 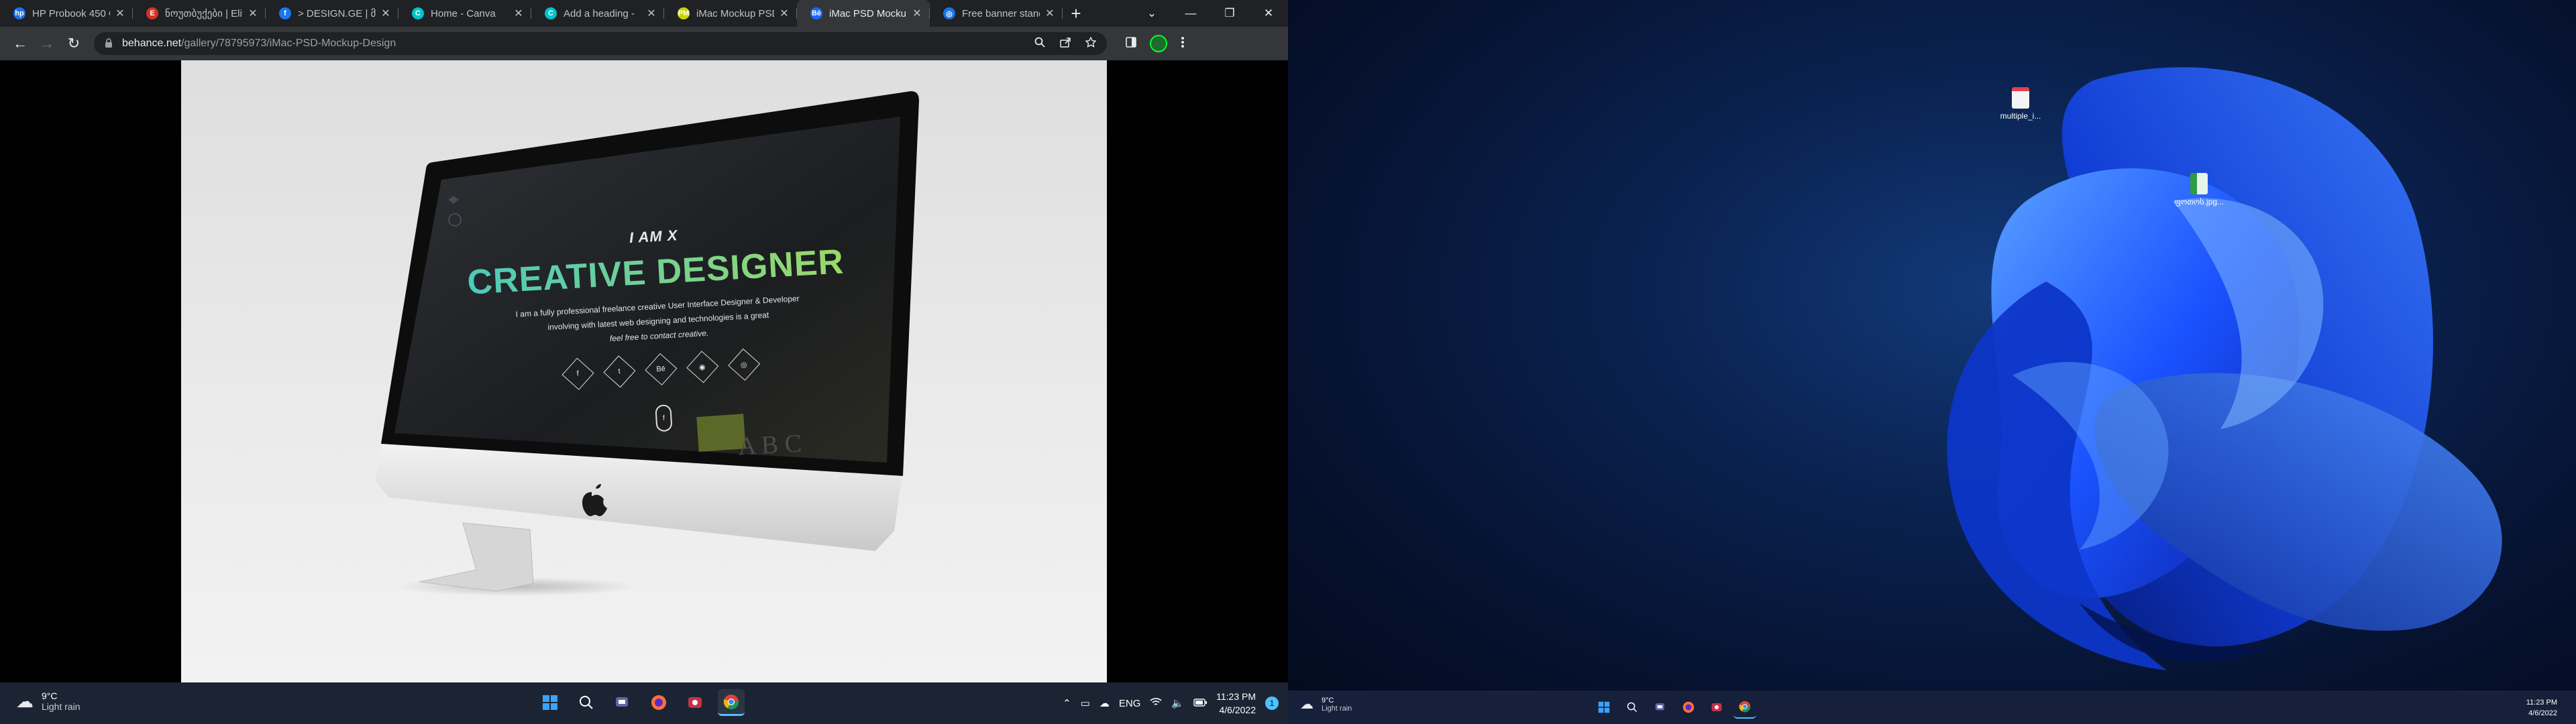 I want to click on taskbar: ☁ 9°C Light rain, so click(x=1932, y=707).